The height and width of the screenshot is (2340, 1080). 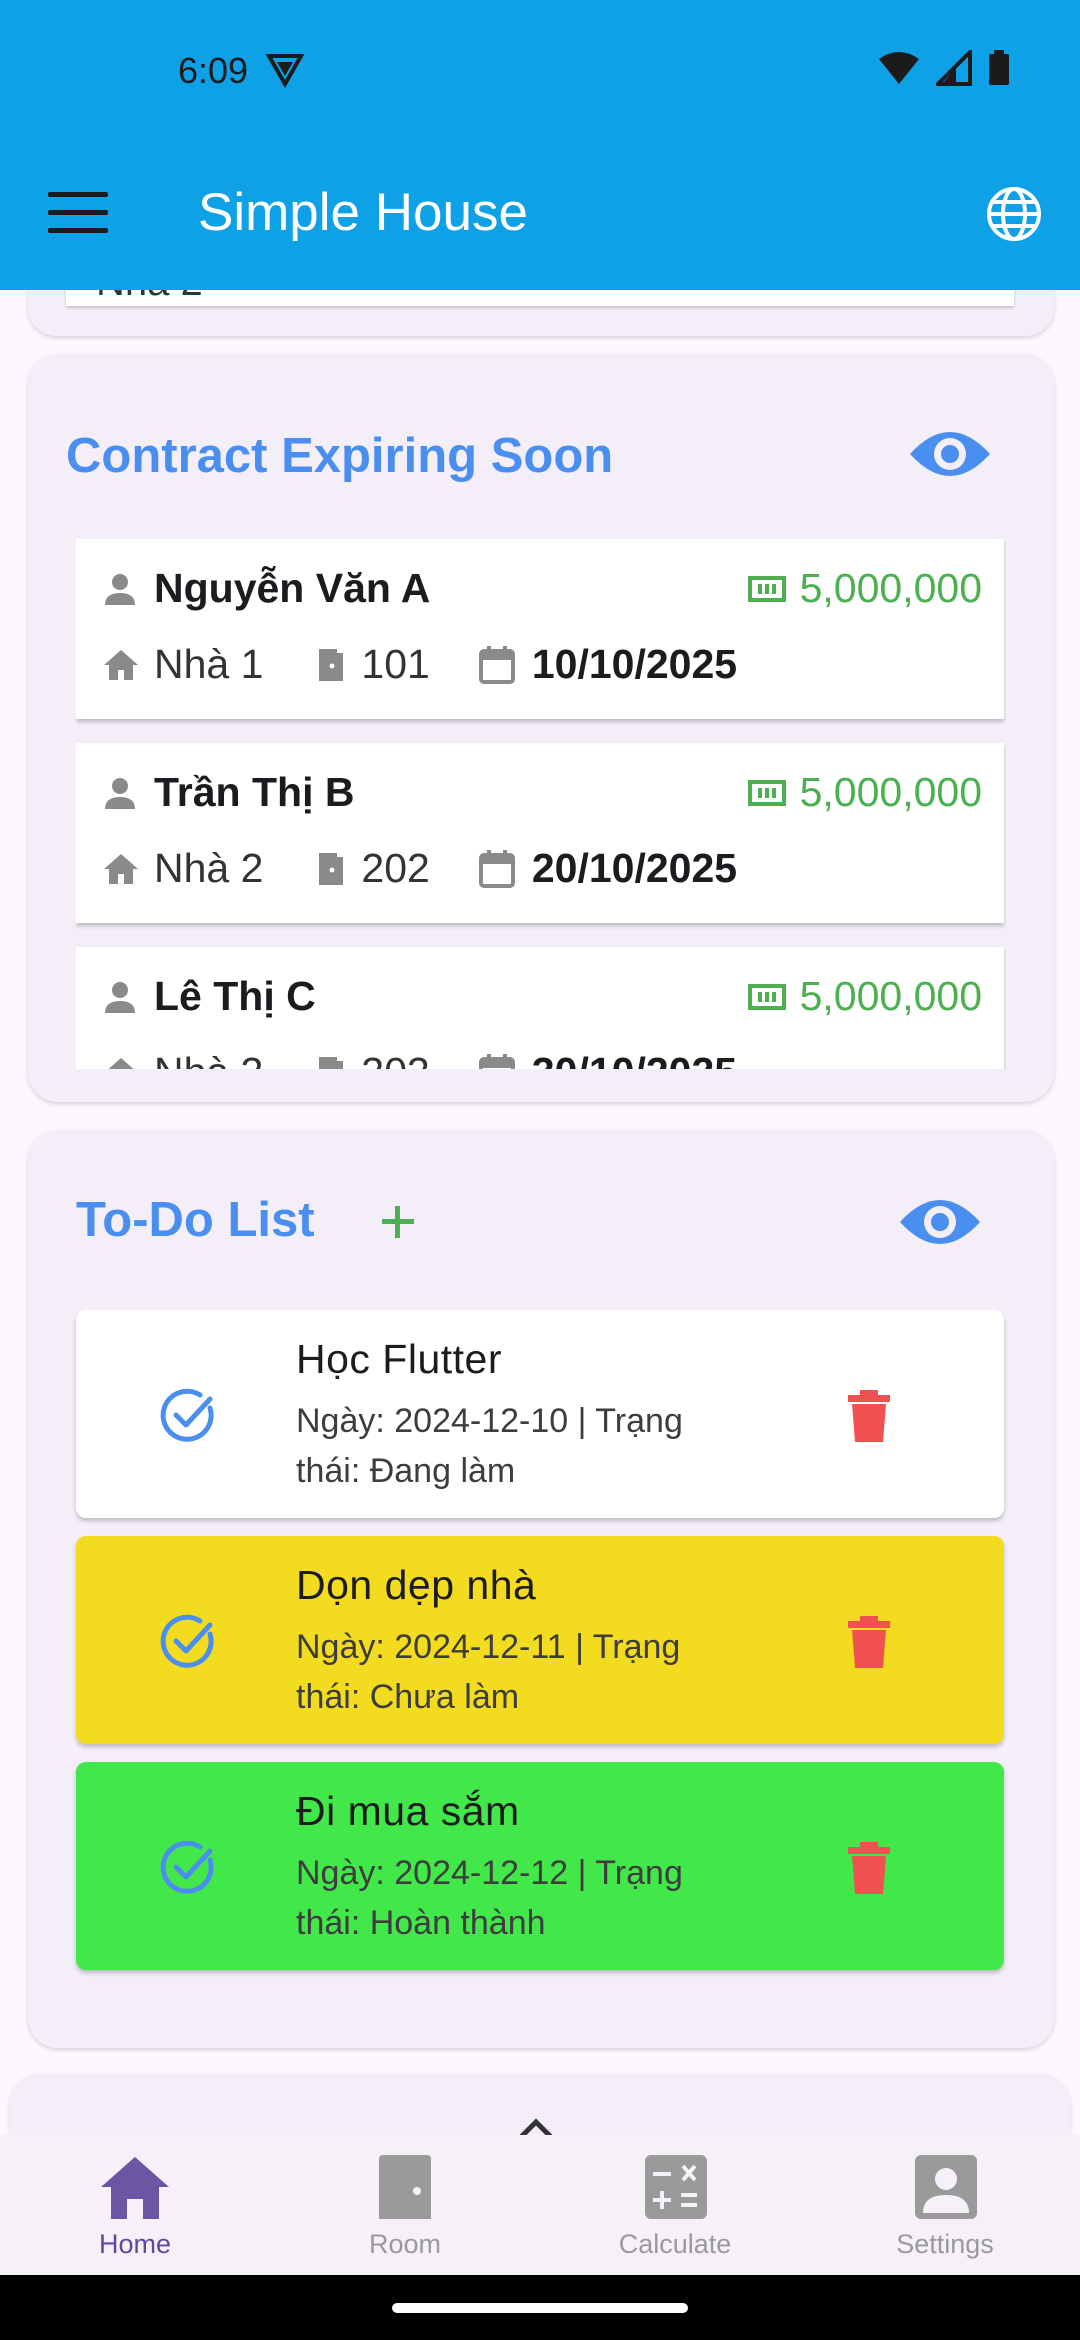 What do you see at coordinates (675, 2244) in the screenshot?
I see `nav-label: Calculate` at bounding box center [675, 2244].